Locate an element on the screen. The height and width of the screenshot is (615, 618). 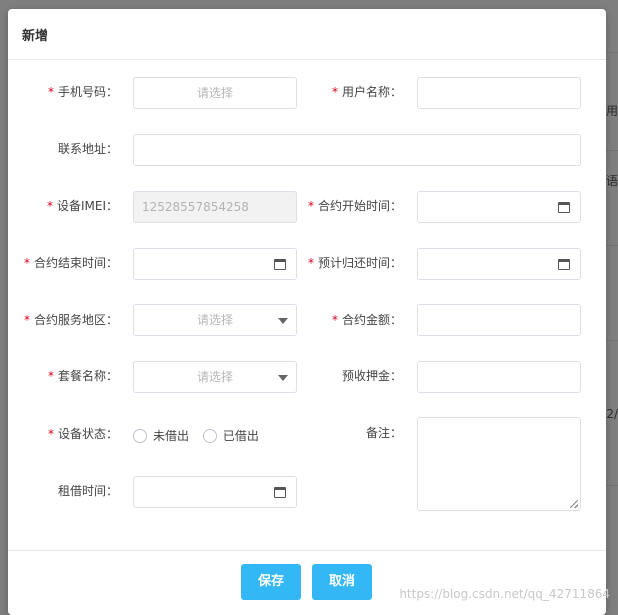
device-status-label: * 设备状态： is located at coordinates (82, 434).